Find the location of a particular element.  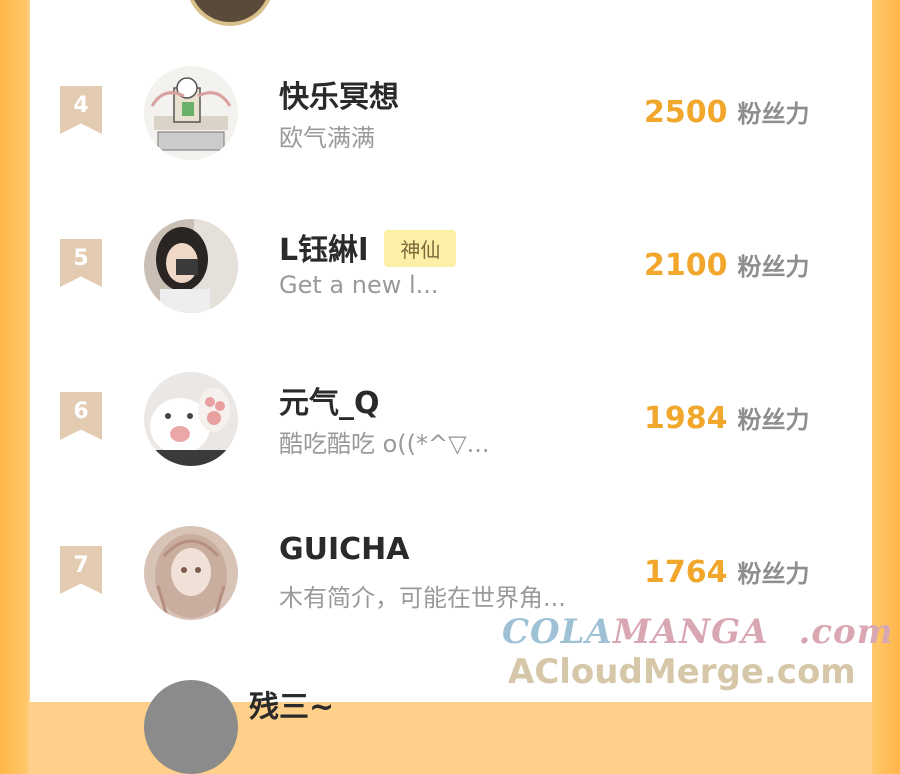

user-name: 快乐冥想 is located at coordinates (339, 94).